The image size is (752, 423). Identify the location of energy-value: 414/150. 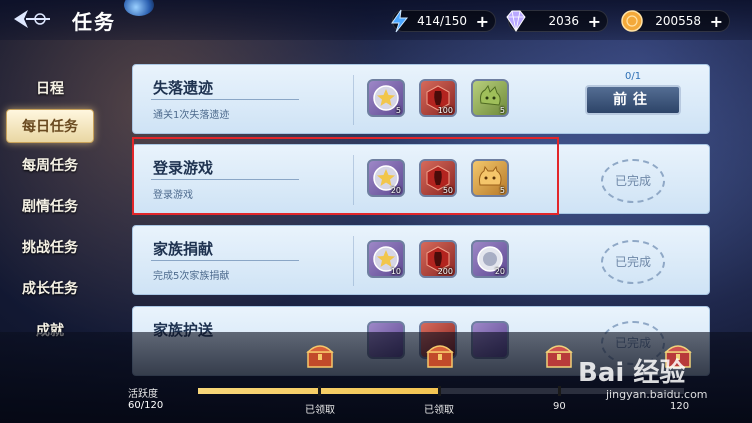
(442, 21).